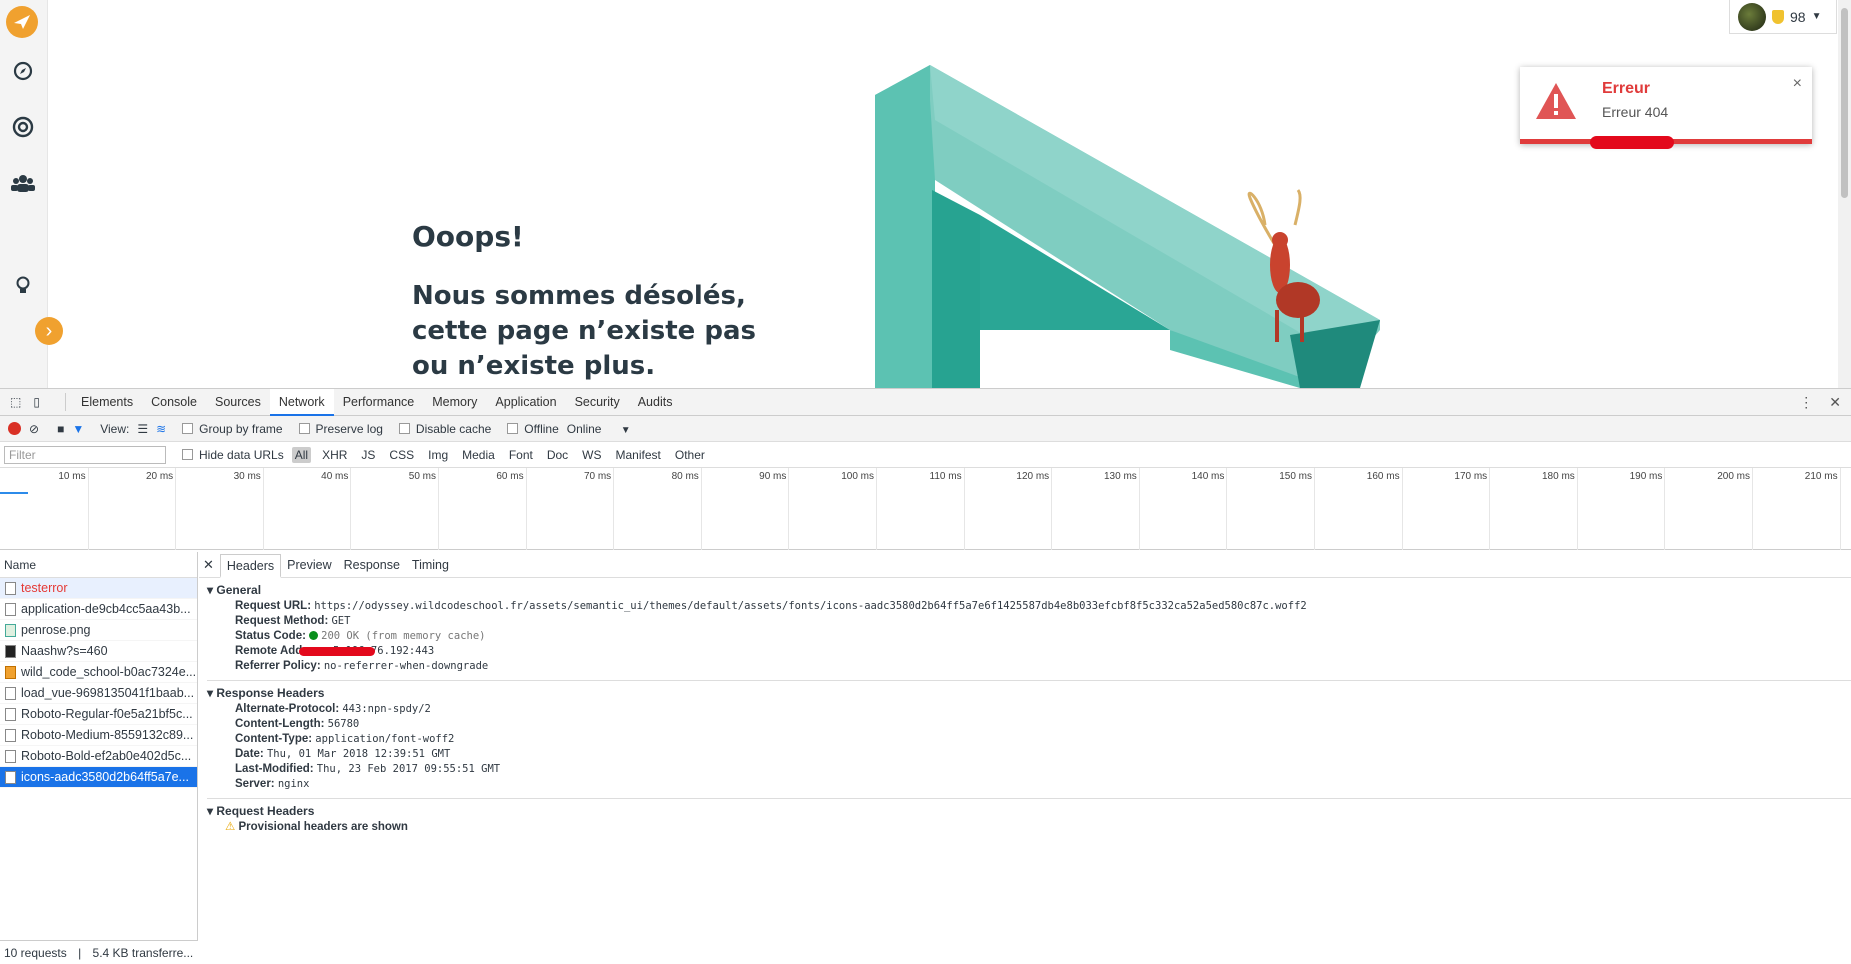  Describe the element at coordinates (23, 71) in the screenshot. I see `compass-icon` at that location.